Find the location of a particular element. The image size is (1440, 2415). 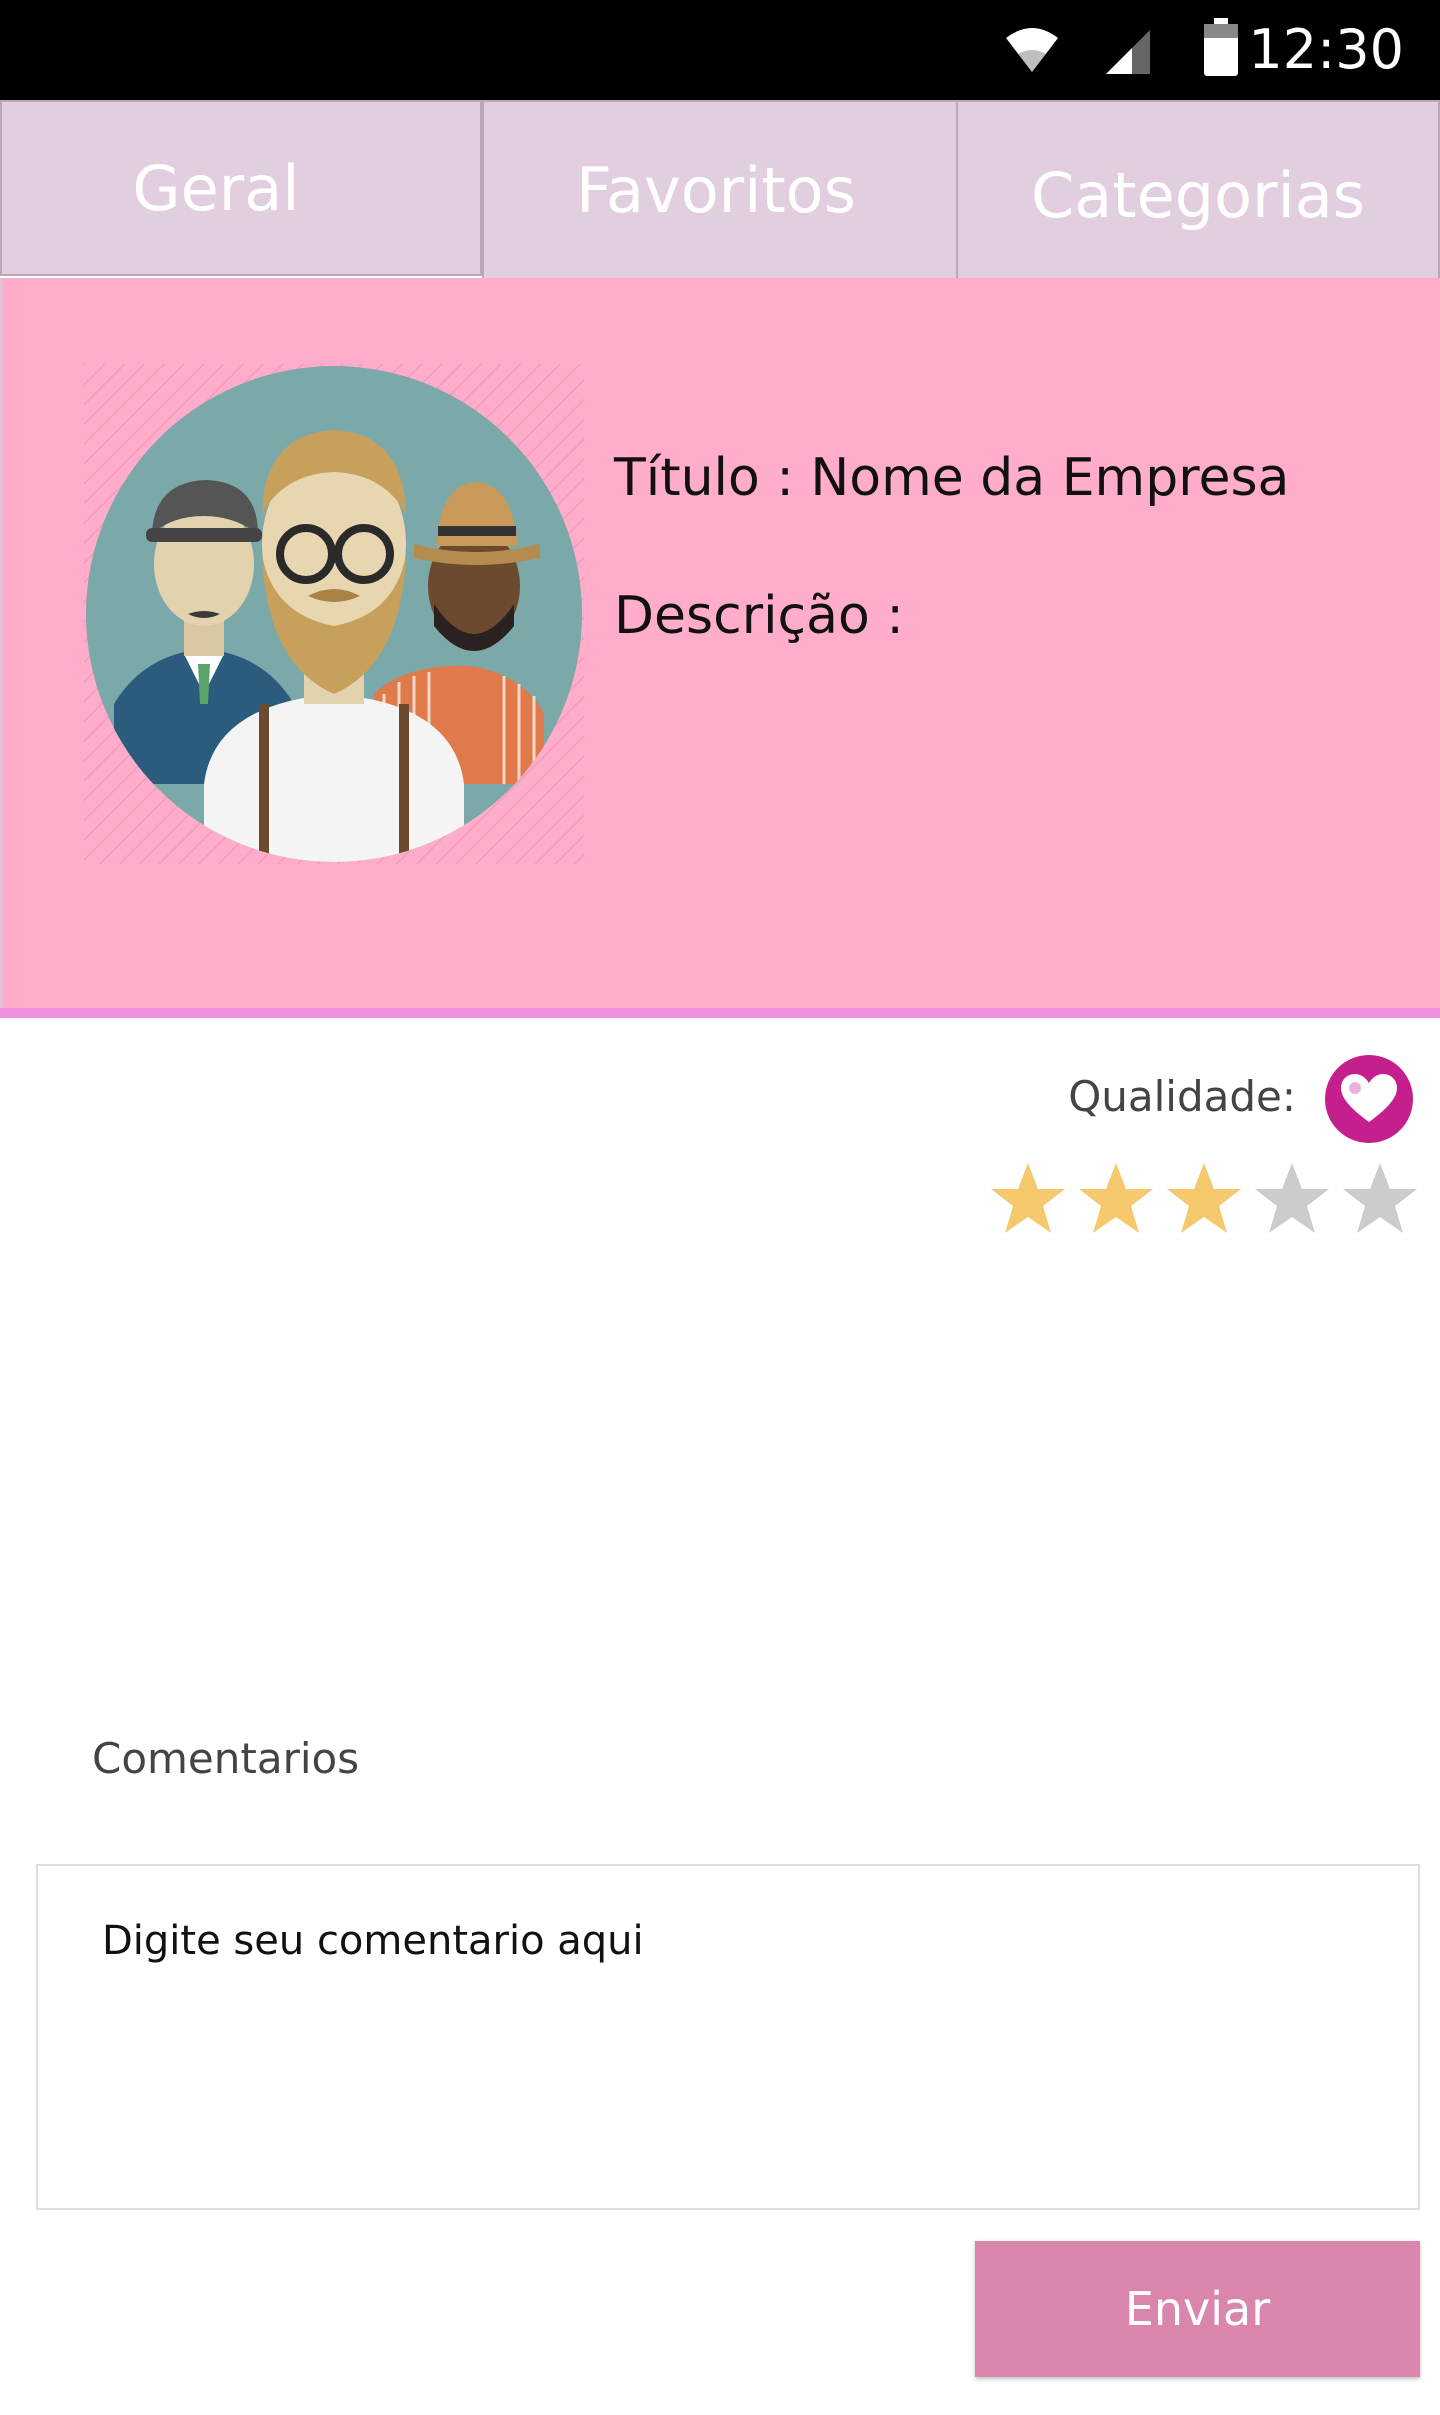

quality-label: Qualidade: is located at coordinates (1182, 1096).